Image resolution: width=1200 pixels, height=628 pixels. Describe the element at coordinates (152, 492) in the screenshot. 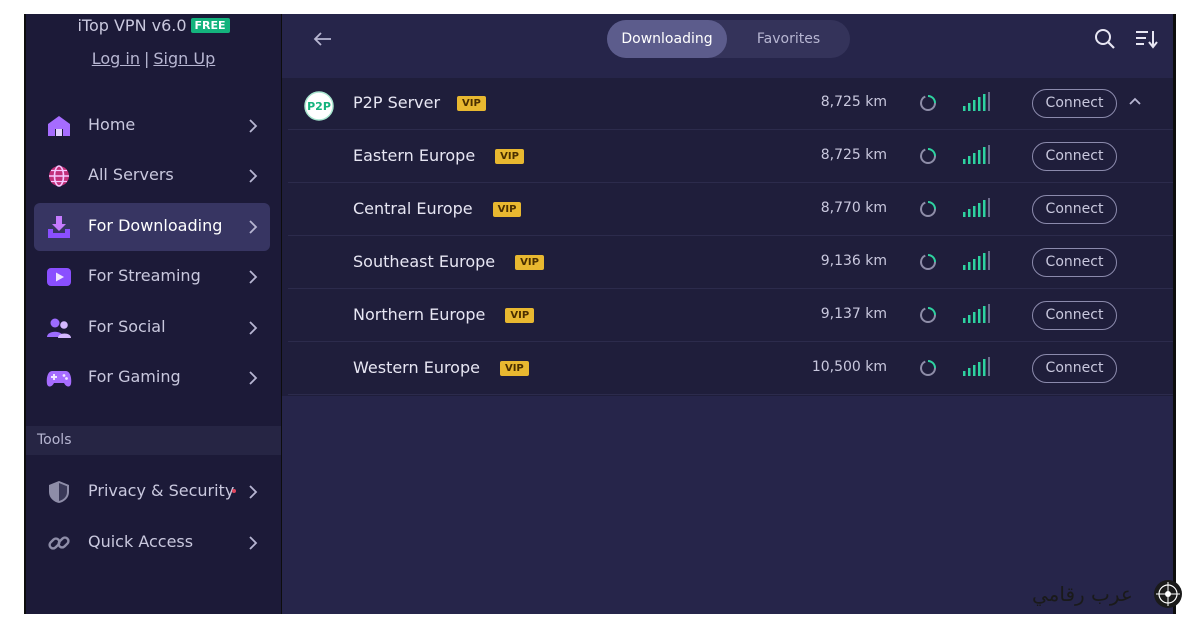

I see `sidebar-item-privacy-security: Privacy & Security` at that location.